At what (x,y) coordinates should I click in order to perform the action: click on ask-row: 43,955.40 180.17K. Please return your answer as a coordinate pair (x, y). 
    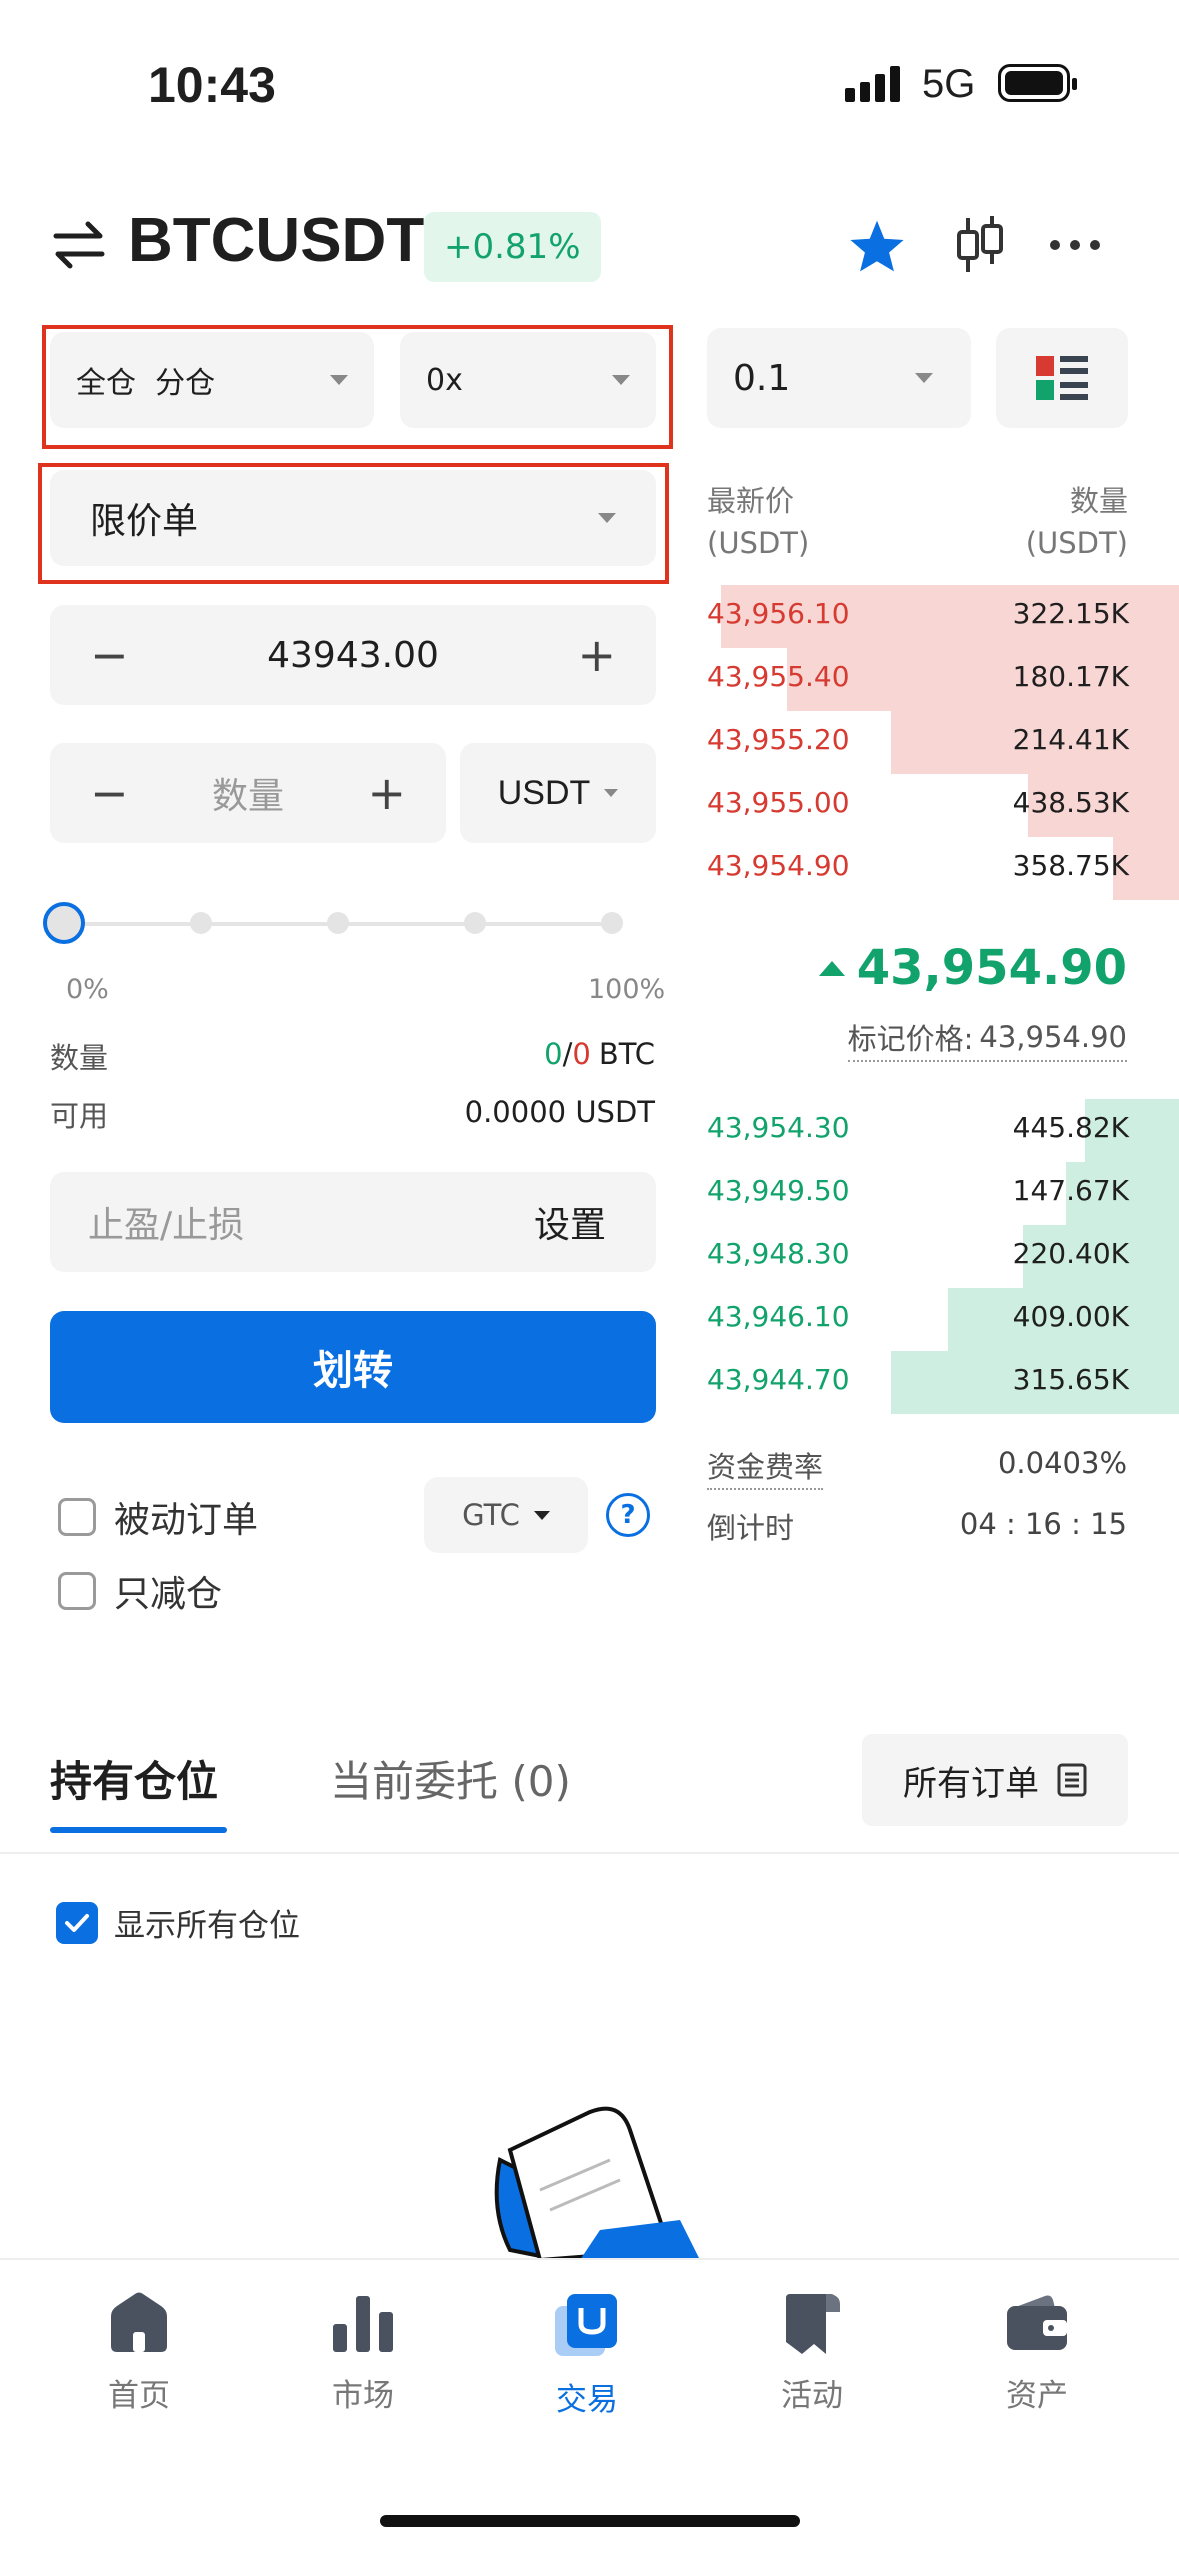
    Looking at the image, I should click on (943, 679).